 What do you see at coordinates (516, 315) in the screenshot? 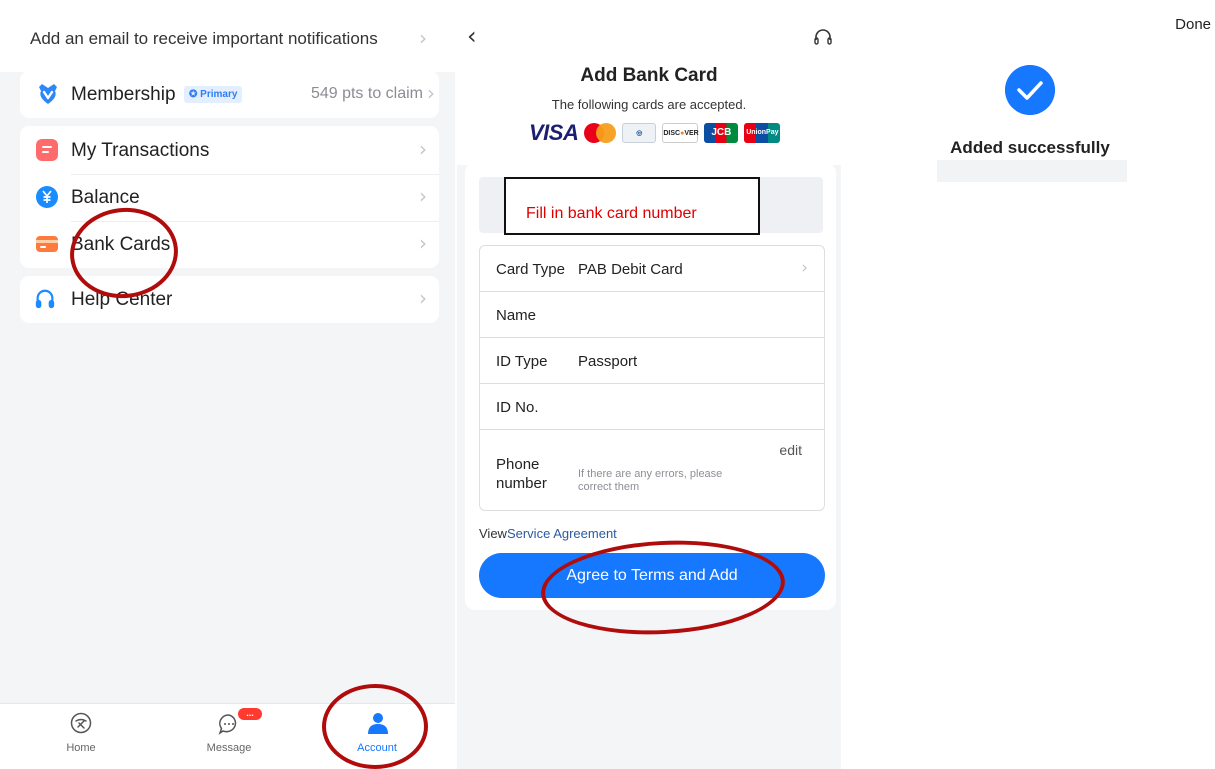
I see `name-label: Name` at bounding box center [516, 315].